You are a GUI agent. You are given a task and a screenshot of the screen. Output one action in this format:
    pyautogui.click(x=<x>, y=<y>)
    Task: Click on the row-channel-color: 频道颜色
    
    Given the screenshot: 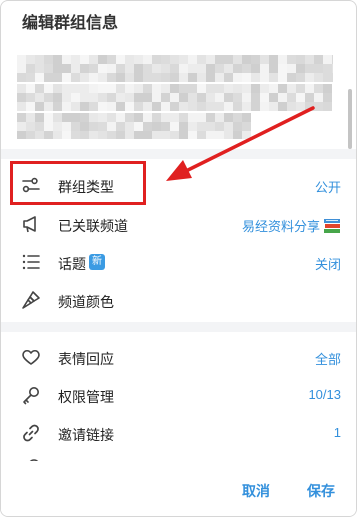 What is the action you would take?
    pyautogui.click(x=178, y=300)
    